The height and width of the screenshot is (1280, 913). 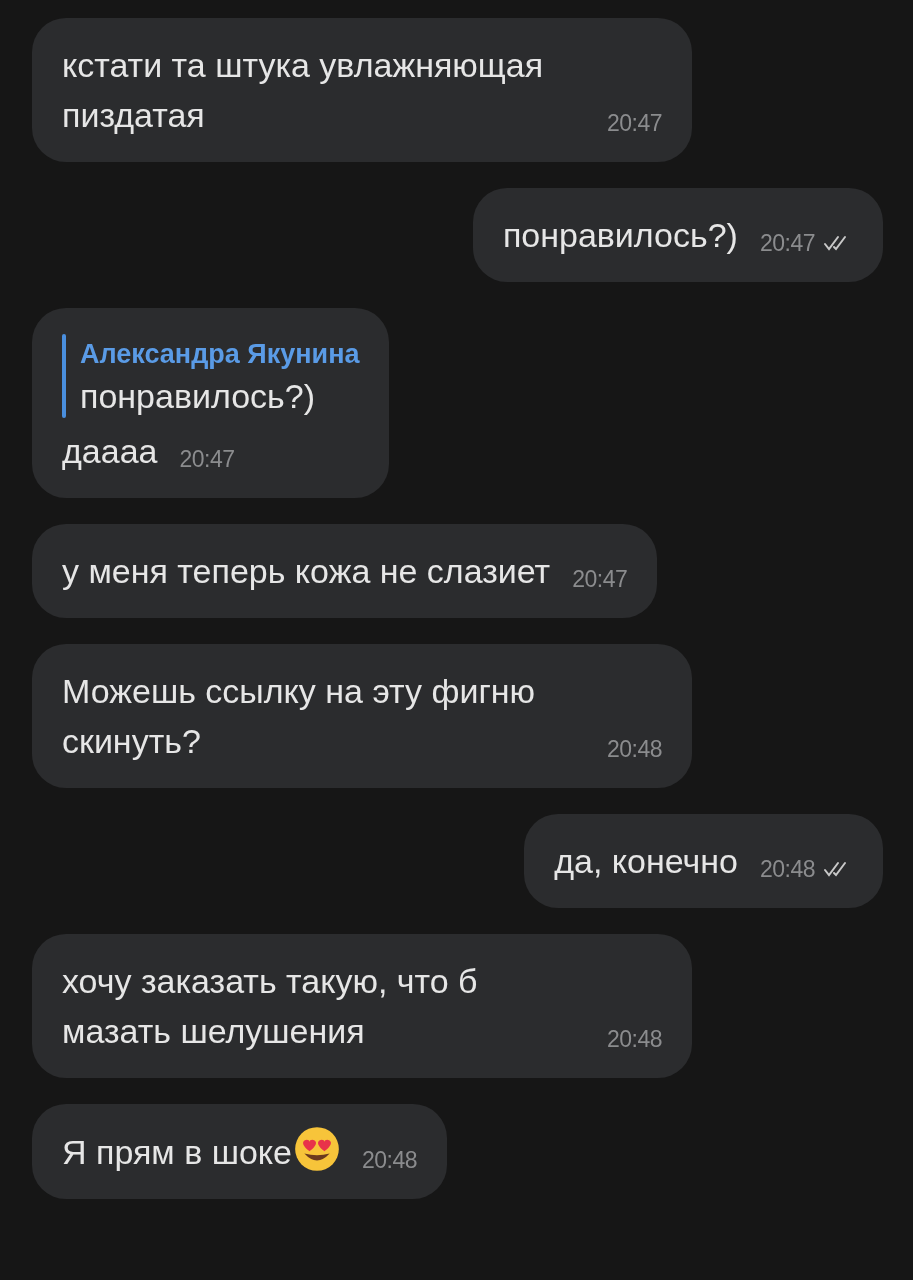 I want to click on quoted-message-text: понравилось?), so click(x=198, y=396).